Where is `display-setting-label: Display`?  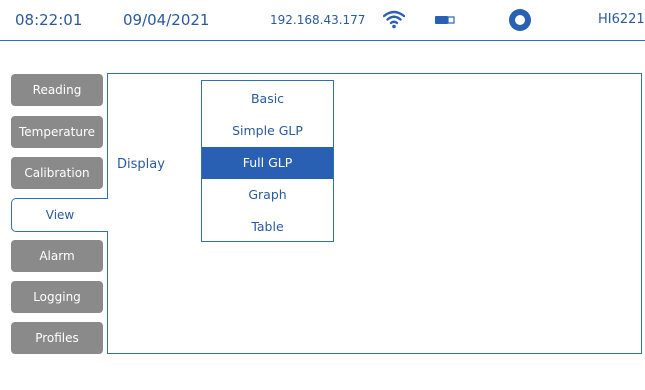
display-setting-label: Display is located at coordinates (141, 164).